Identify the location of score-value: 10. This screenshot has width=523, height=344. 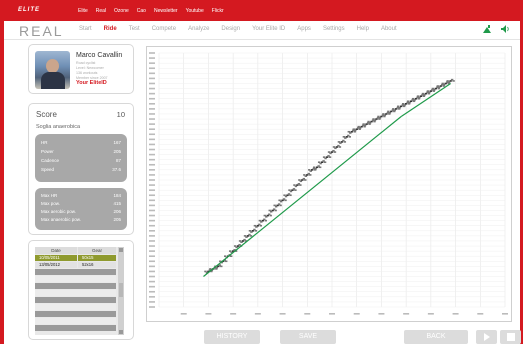
(120, 114).